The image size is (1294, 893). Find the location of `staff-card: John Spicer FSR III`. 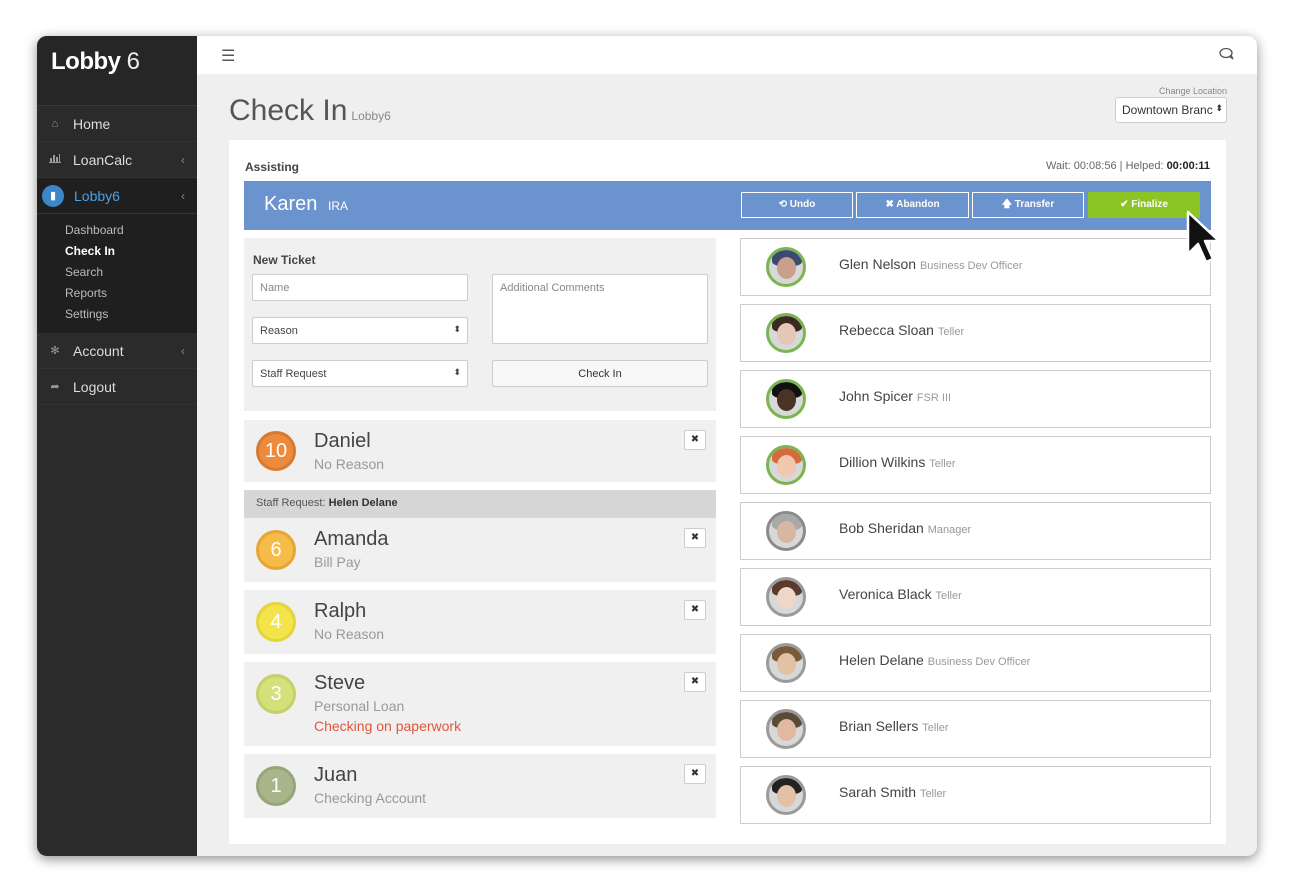

staff-card: John Spicer FSR III is located at coordinates (975, 399).